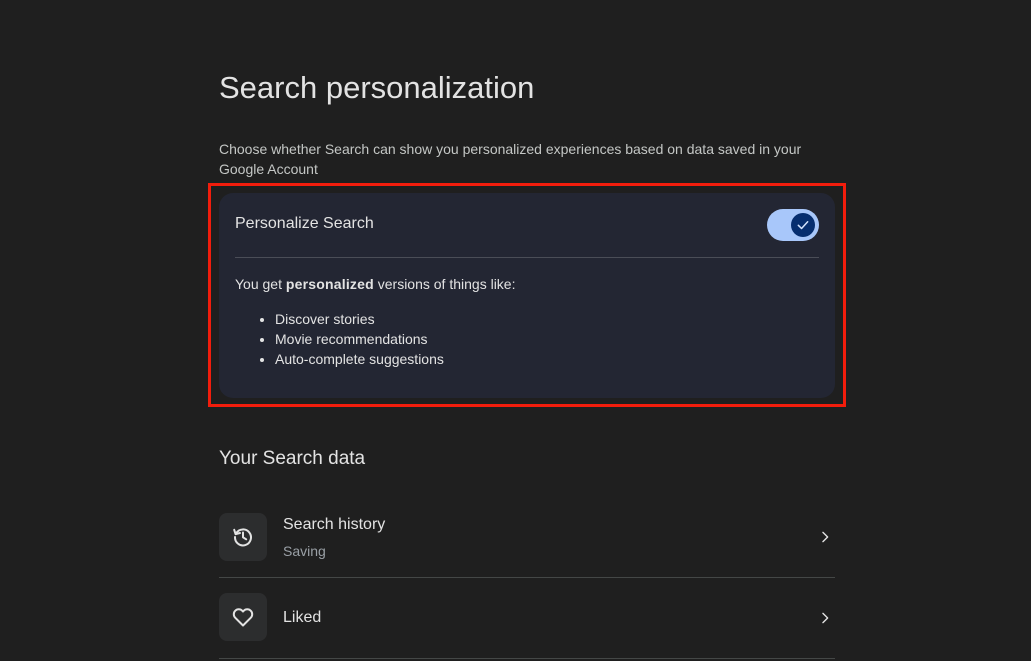  Describe the element at coordinates (292, 458) in the screenshot. I see `section-title: Your Search data` at that location.